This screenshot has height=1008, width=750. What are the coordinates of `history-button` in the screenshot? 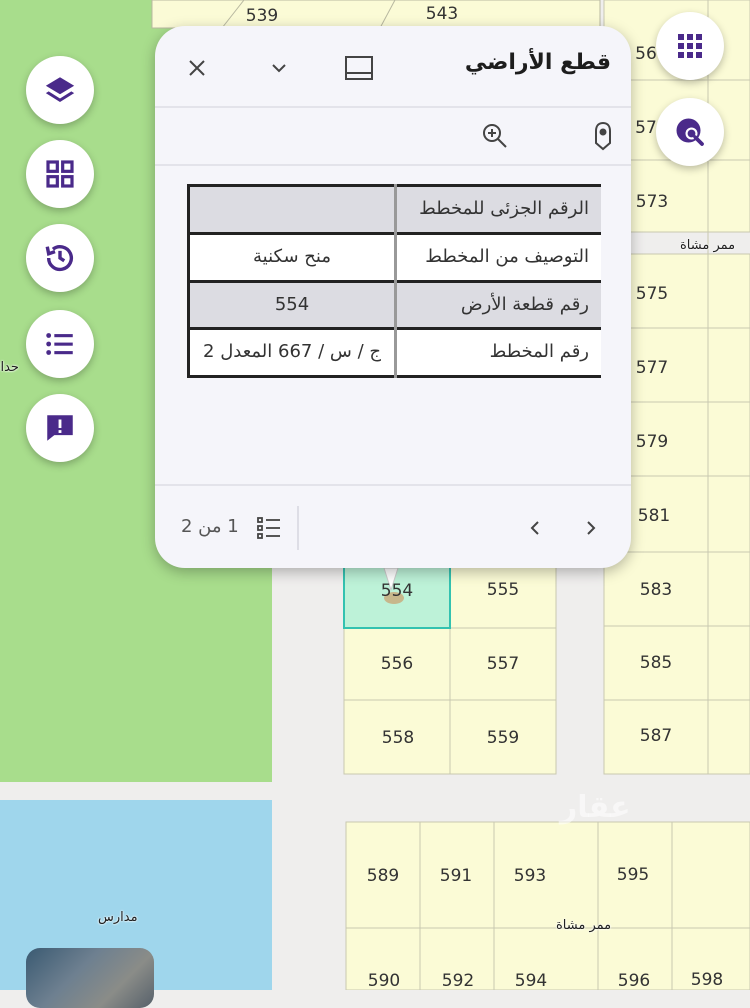 It's located at (60, 258).